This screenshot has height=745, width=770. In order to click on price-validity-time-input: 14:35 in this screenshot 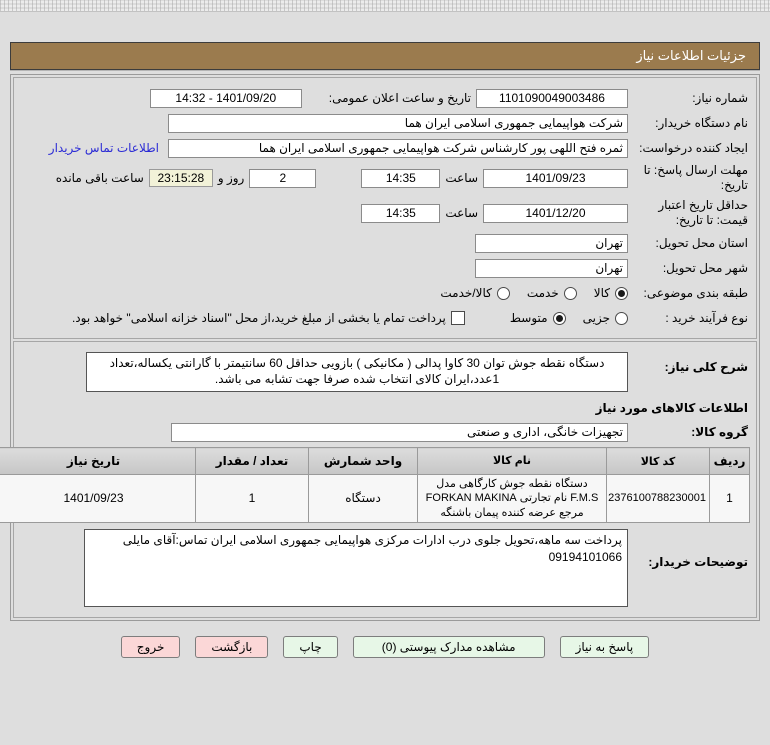, I will do `click(401, 213)`.